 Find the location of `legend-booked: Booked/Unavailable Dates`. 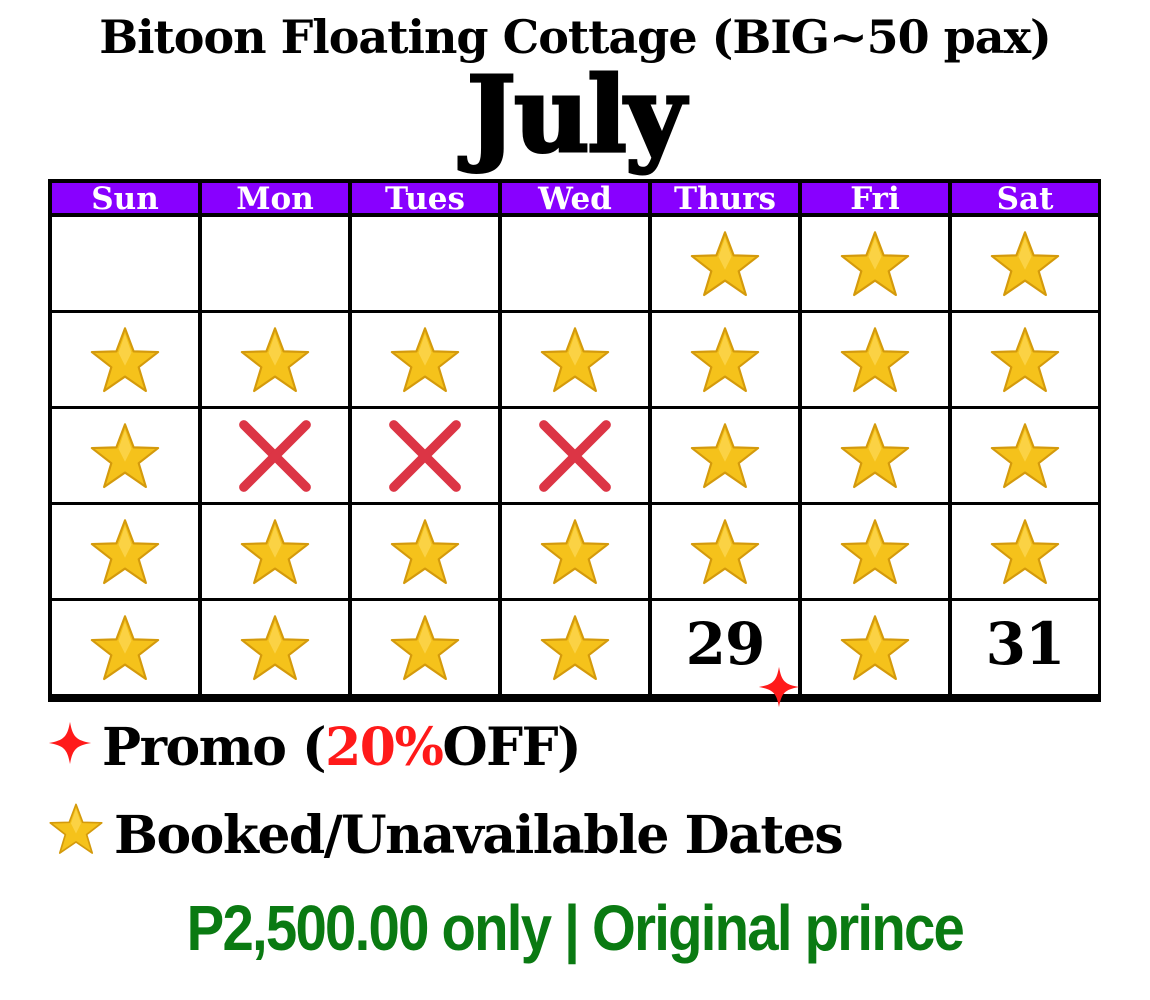

legend-booked: Booked/Unavailable Dates is located at coordinates (446, 835).